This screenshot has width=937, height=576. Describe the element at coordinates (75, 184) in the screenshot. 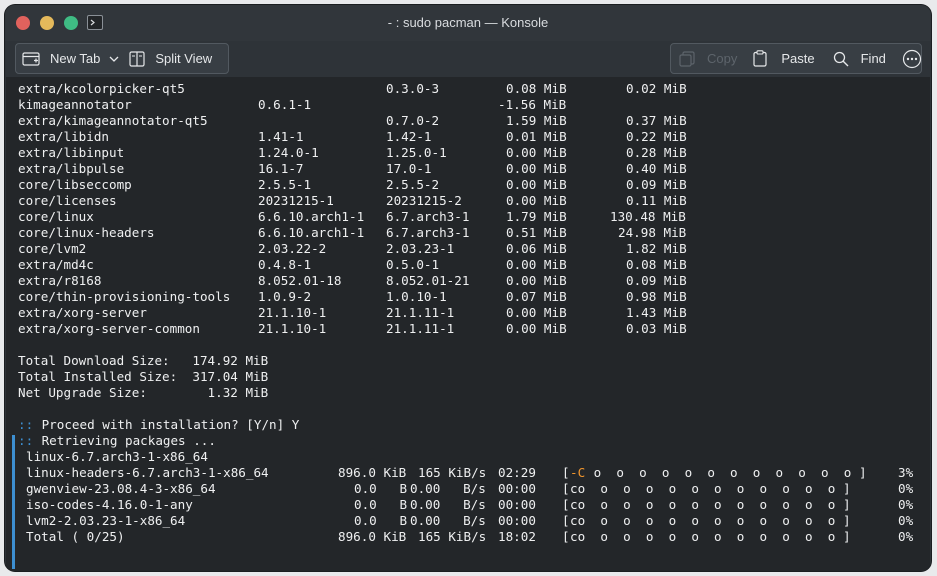

I see `package-name: core/libseccomp` at that location.